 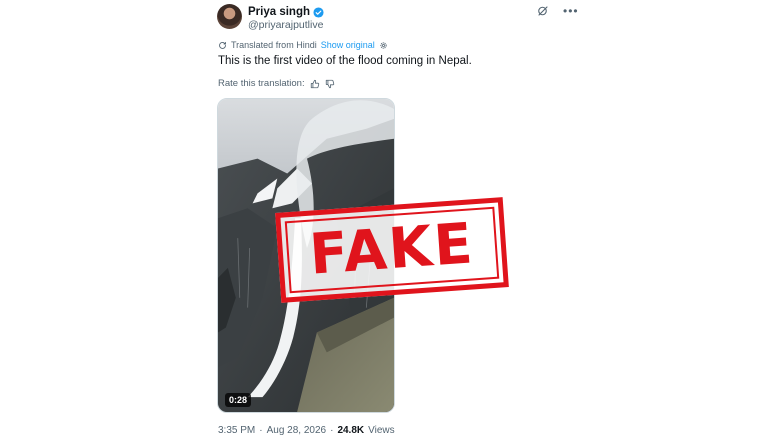 I want to click on rate-translation: Rate this translation:, so click(x=276, y=83).